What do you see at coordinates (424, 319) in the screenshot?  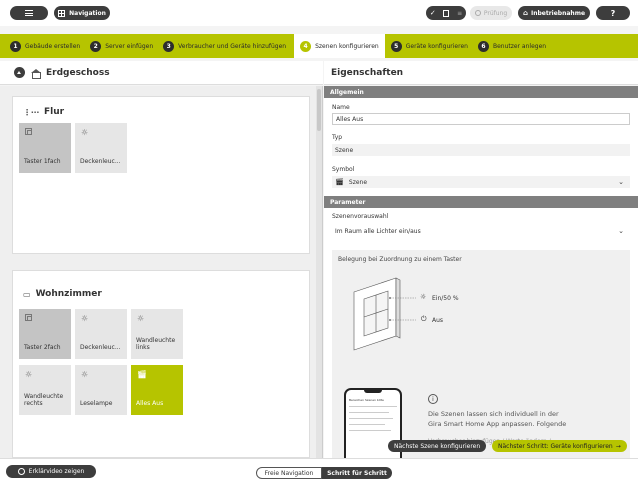 I see `power-icon: ⏻` at bounding box center [424, 319].